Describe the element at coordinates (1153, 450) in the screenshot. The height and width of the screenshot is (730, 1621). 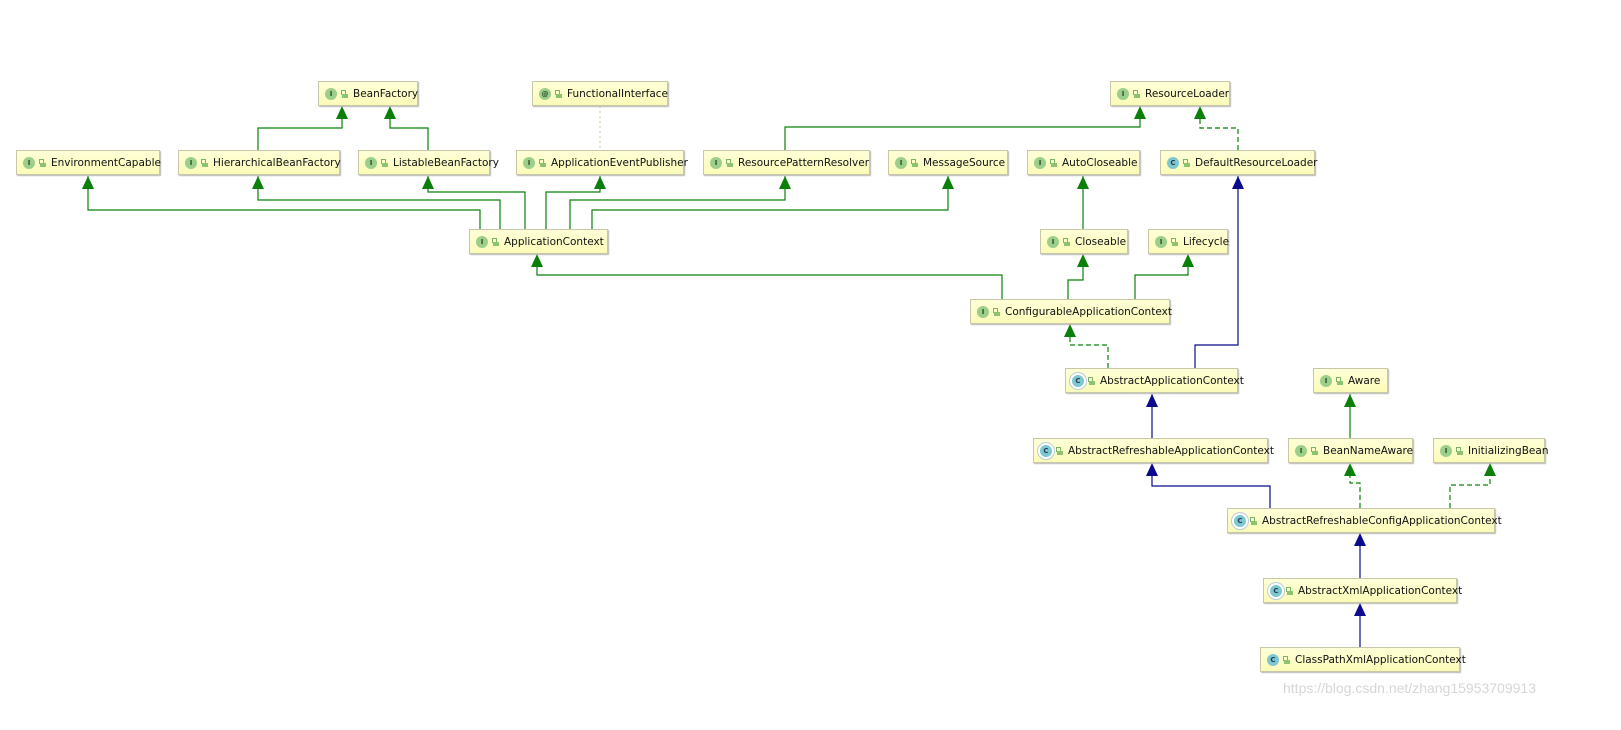
I see `node-AbstractRefreshableApplicationContext: C AbstractRefreshableApplicationContext` at that location.